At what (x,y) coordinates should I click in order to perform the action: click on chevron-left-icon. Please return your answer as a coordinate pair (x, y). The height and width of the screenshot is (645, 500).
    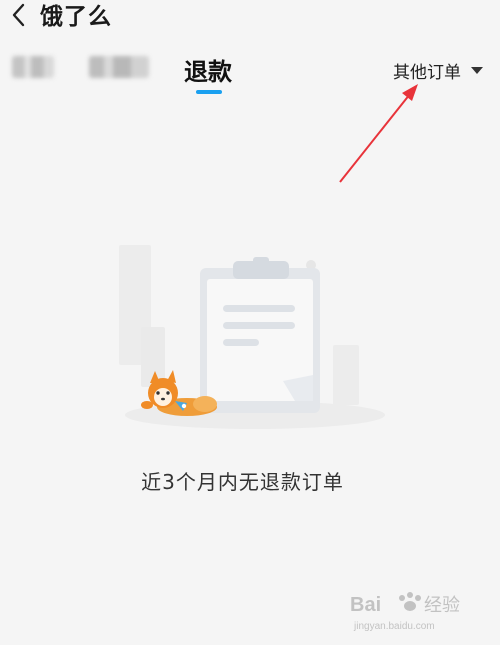
    Looking at the image, I should click on (18, 15).